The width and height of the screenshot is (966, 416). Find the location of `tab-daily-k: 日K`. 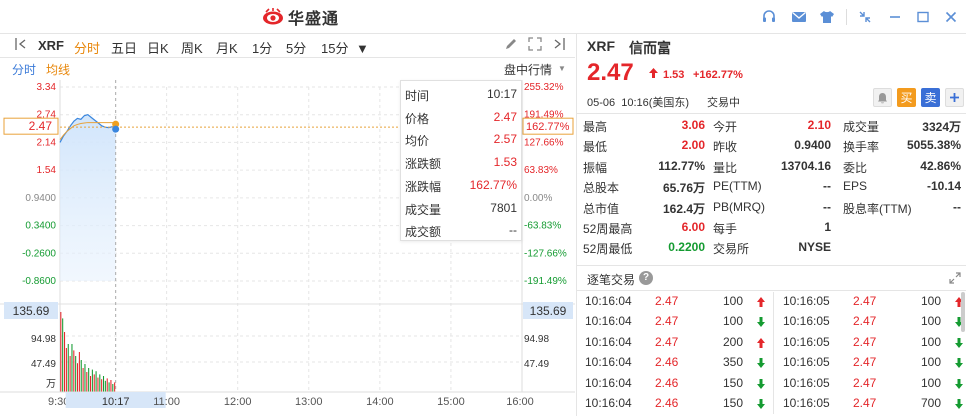

tab-daily-k: 日K is located at coordinates (158, 47).